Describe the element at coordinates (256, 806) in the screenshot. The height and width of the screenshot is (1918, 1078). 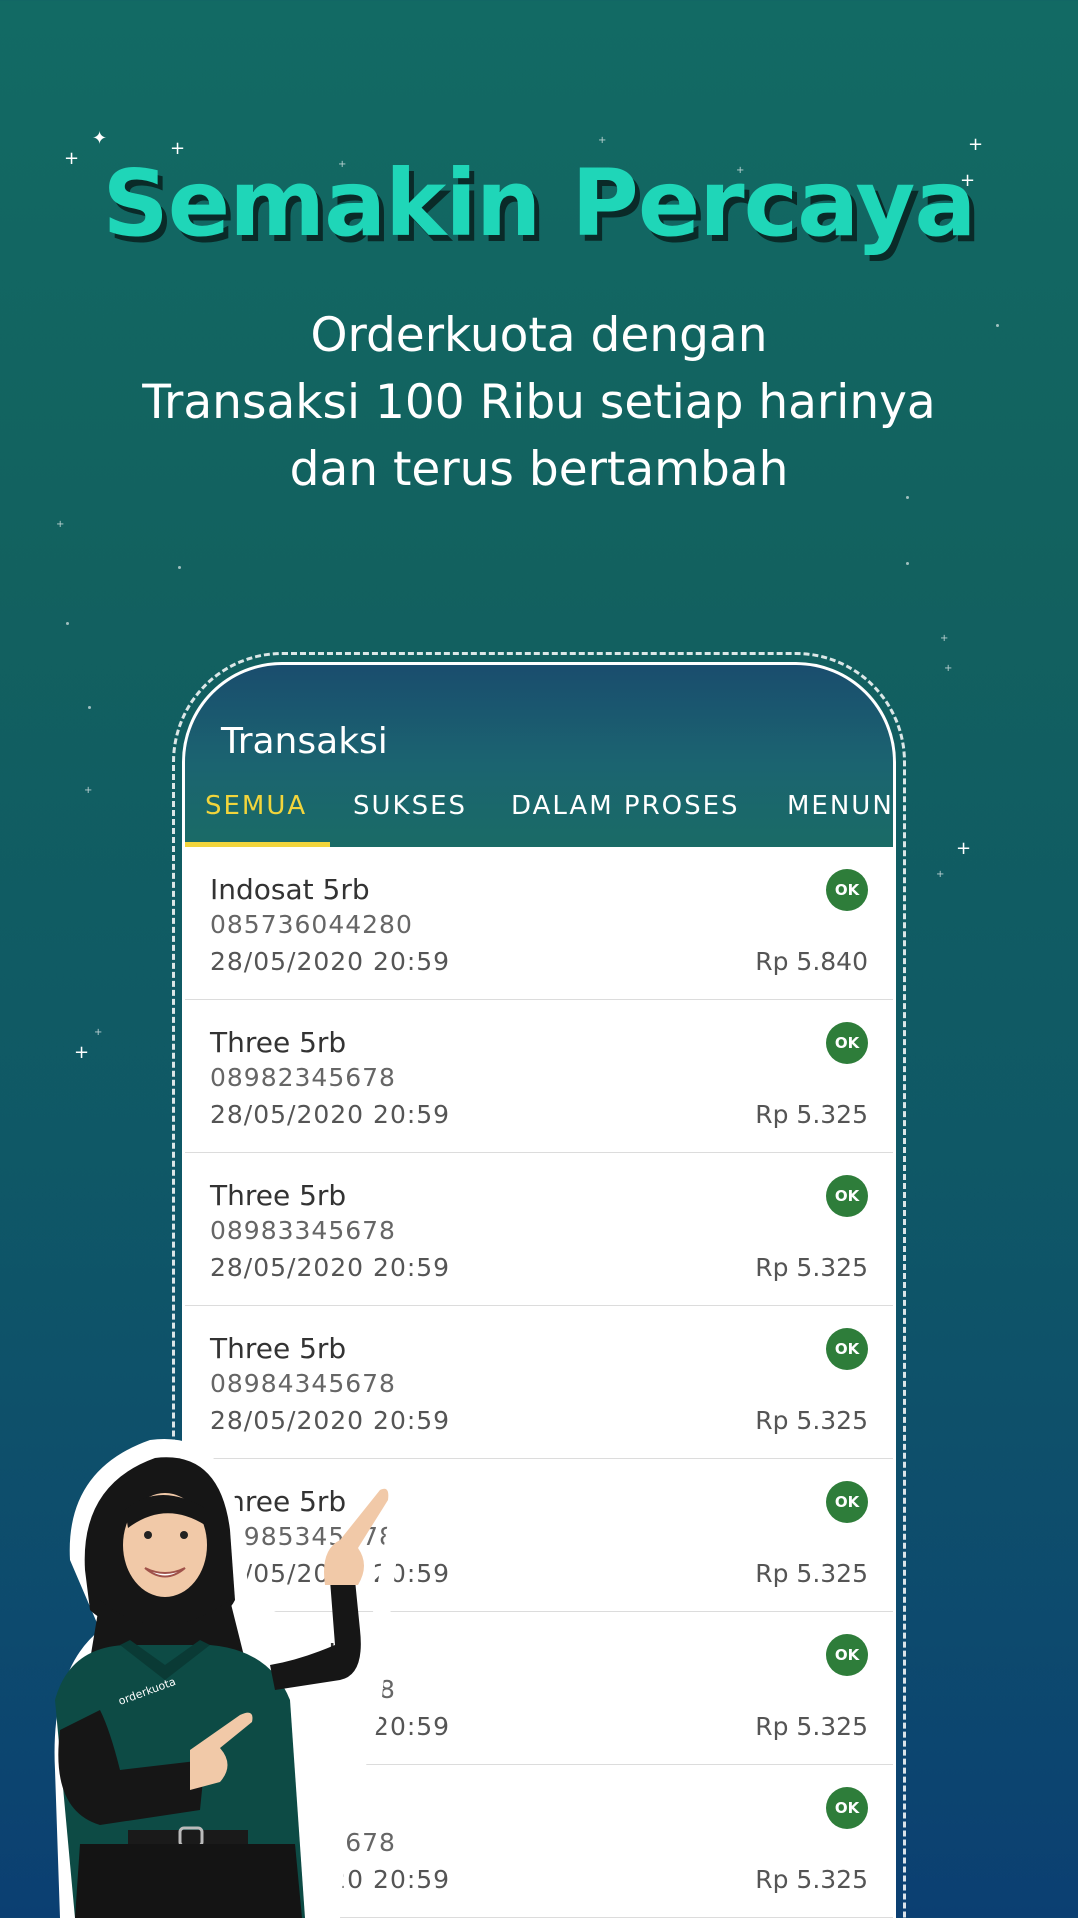
I see `tab-semua: SEMUA` at that location.